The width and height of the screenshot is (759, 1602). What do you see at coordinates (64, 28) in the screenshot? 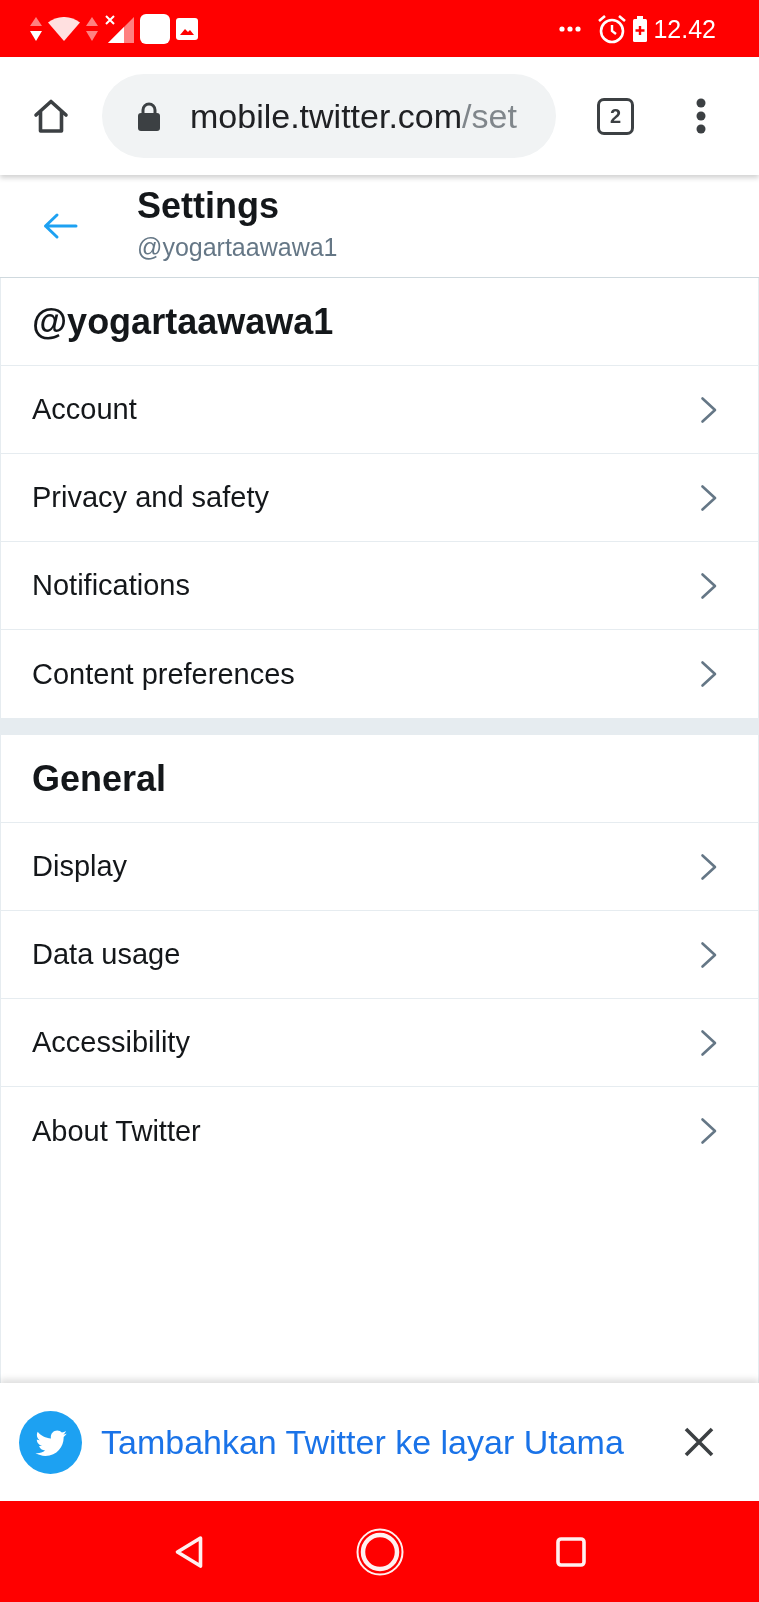
I see `wifi-icon` at bounding box center [64, 28].